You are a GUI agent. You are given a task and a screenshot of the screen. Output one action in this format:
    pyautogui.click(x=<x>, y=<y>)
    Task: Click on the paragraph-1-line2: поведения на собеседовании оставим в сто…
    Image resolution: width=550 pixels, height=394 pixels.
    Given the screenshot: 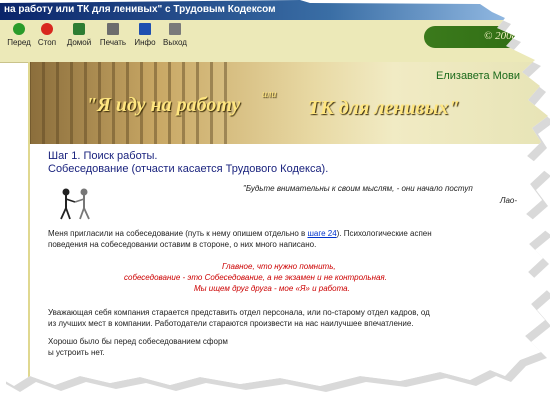 What is the action you would take?
    pyautogui.click(x=182, y=244)
    